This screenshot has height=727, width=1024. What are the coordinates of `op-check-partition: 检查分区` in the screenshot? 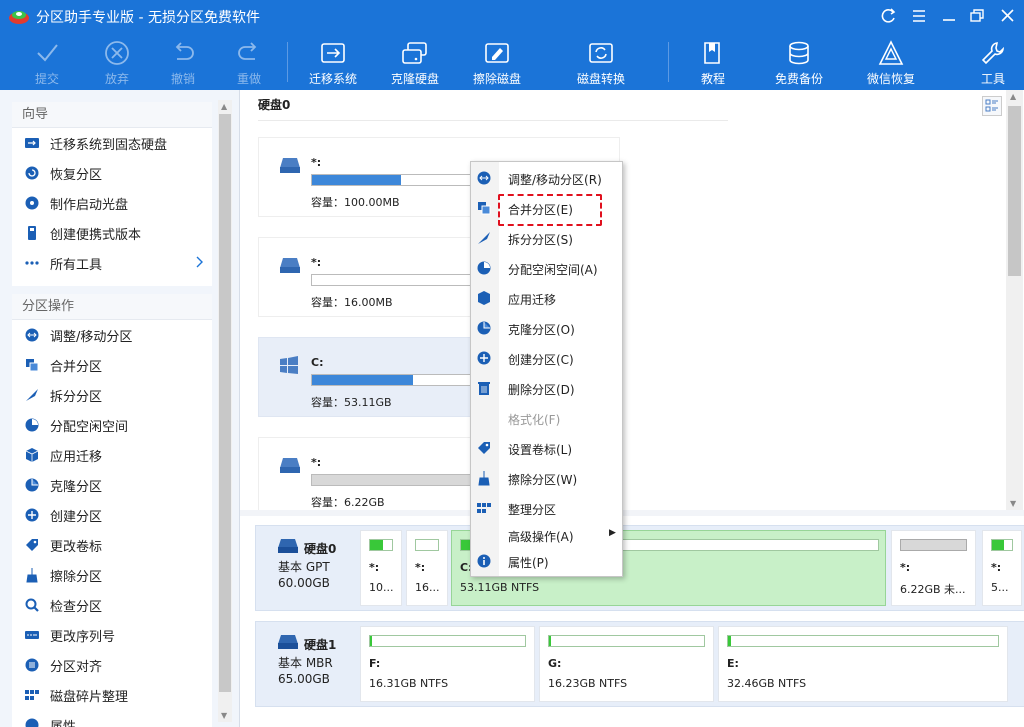 It's located at (112, 605).